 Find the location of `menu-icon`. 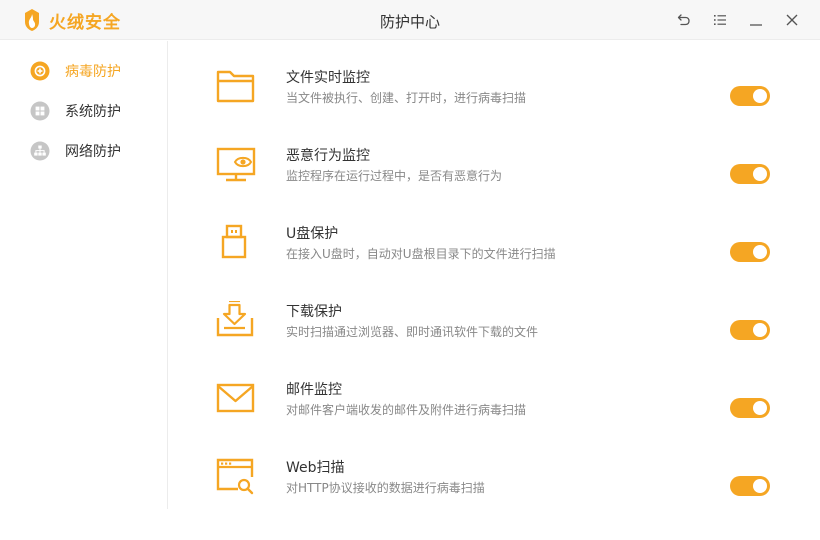

menu-icon is located at coordinates (720, 20).